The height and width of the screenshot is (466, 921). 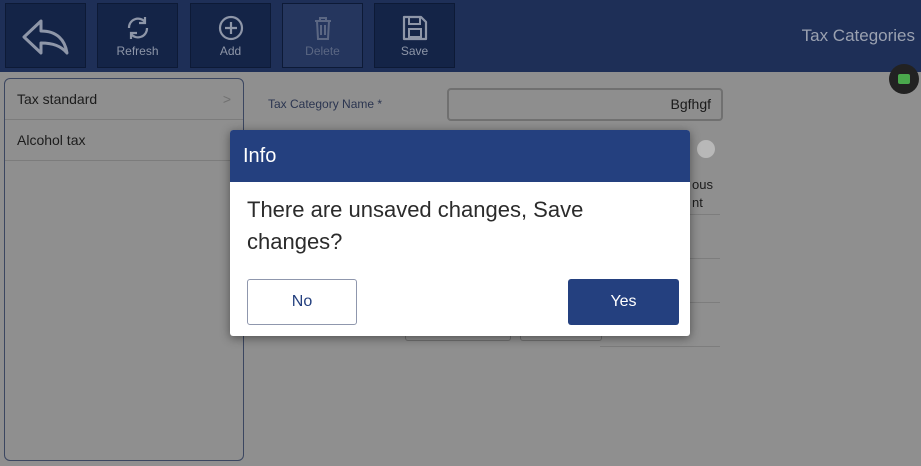 I want to click on back-arrow-icon, so click(x=45, y=36).